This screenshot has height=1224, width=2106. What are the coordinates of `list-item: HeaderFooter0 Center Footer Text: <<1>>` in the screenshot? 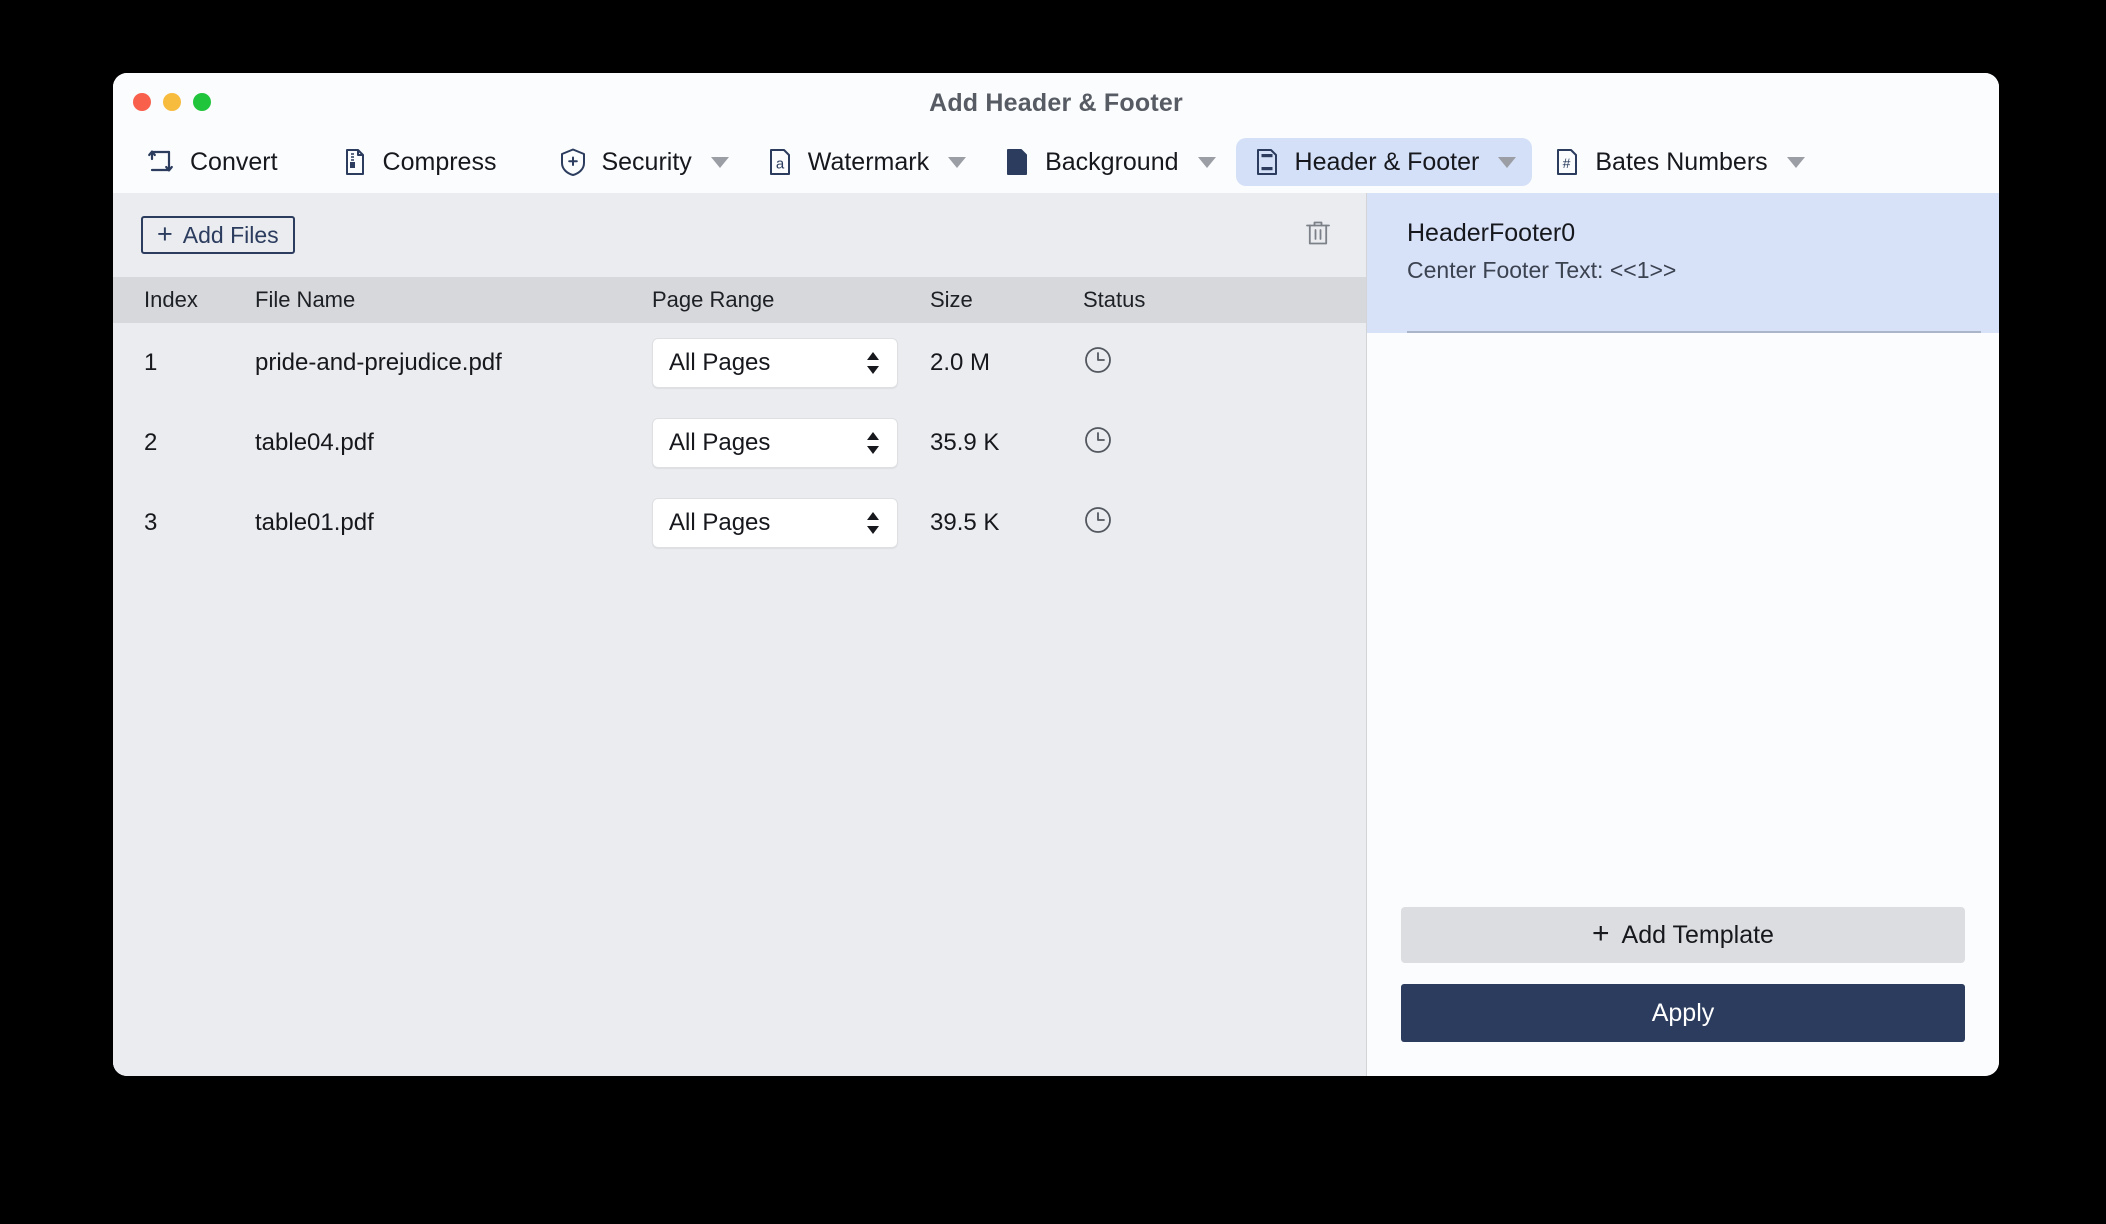 It's located at (1683, 263).